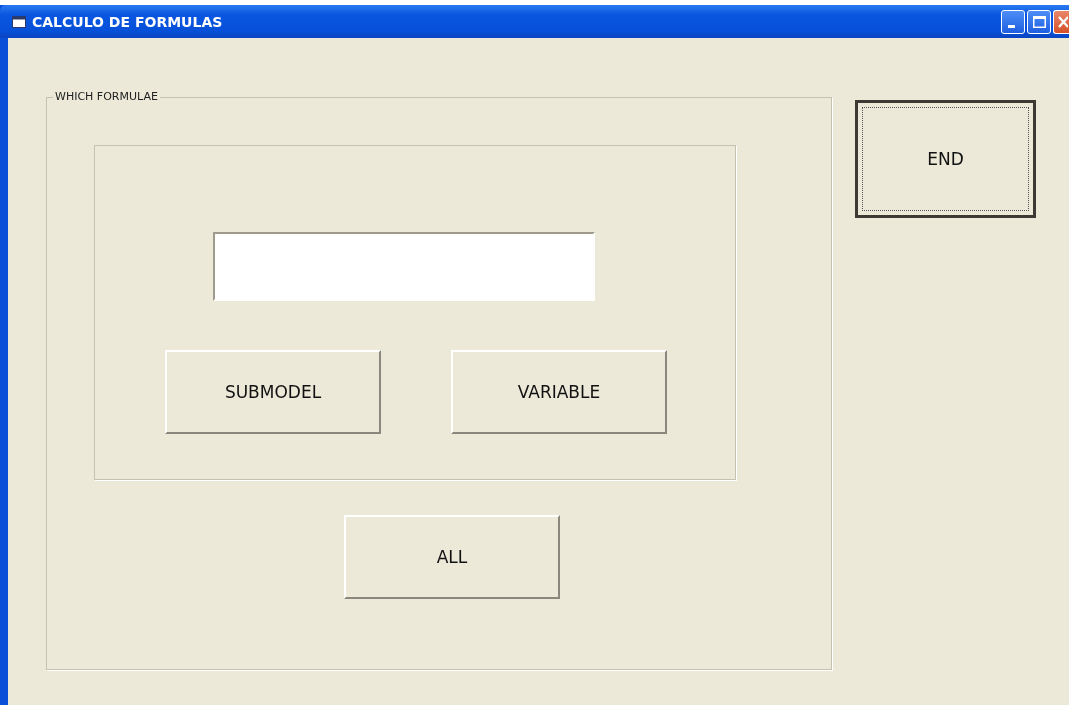 This screenshot has height=705, width=1069. I want to click on maximize-icon, so click(1039, 21).